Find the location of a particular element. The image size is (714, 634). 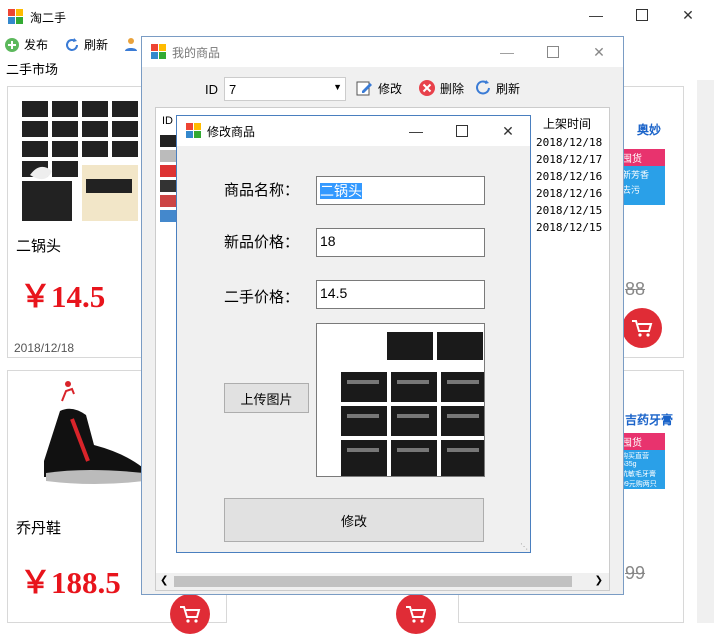

used-price-label: 二手价格： is located at coordinates (262, 297).